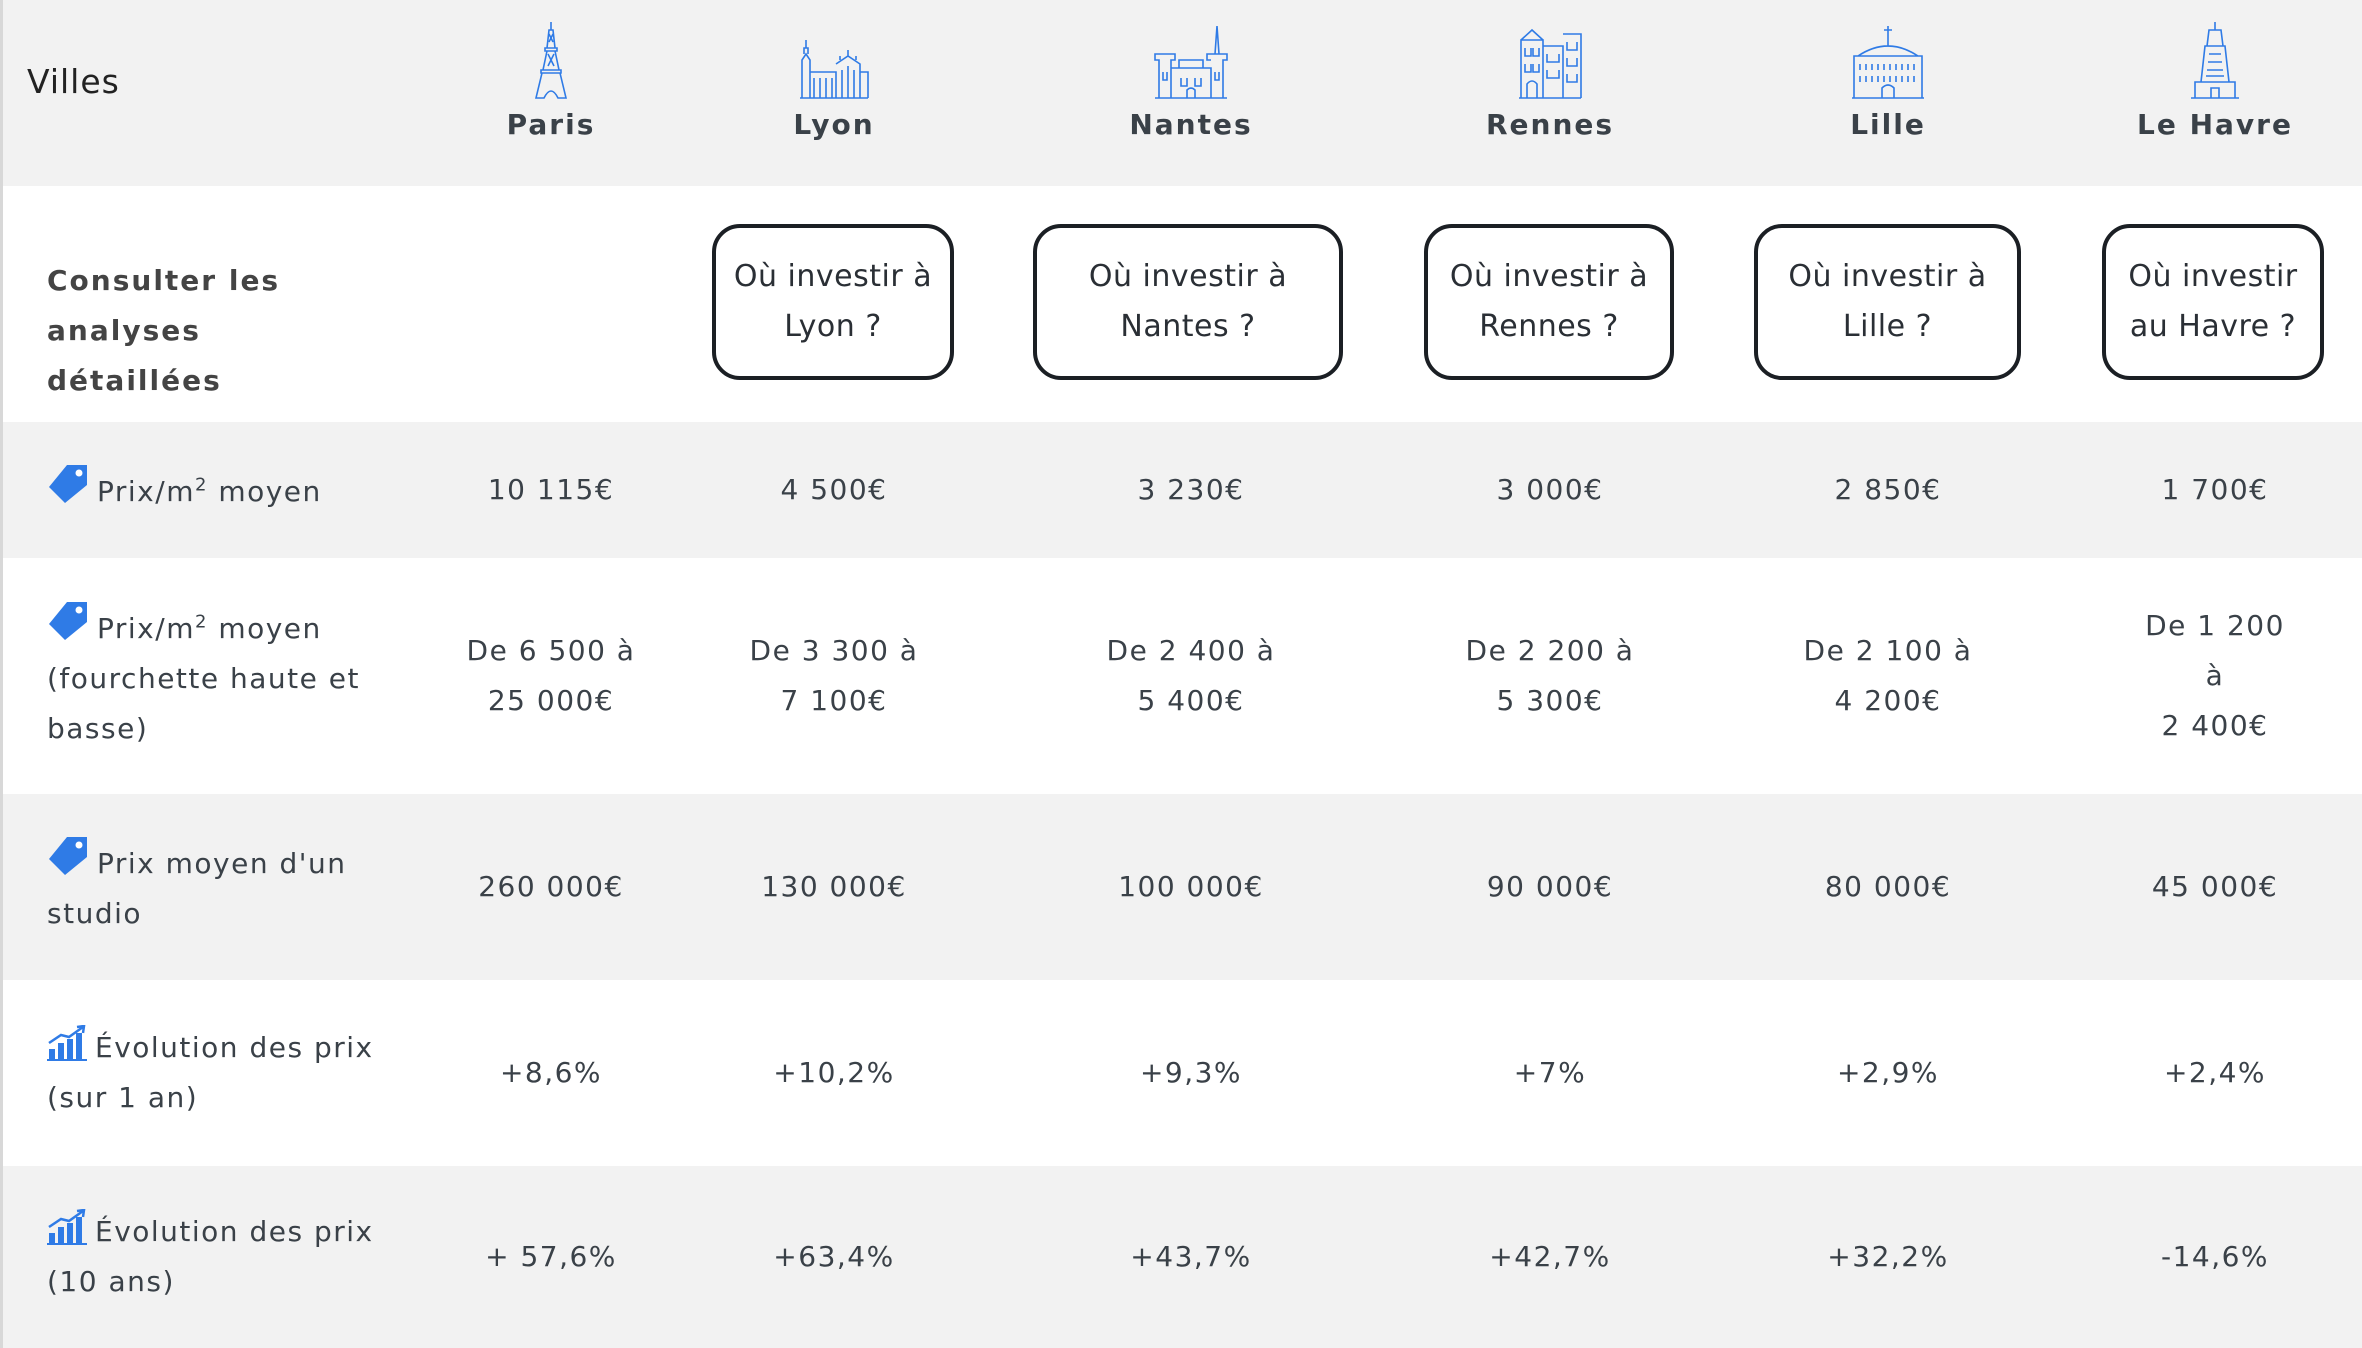 This screenshot has width=2362, height=1348. Describe the element at coordinates (551, 650) in the screenshot. I see `range-line1: De 6 500 à` at that location.